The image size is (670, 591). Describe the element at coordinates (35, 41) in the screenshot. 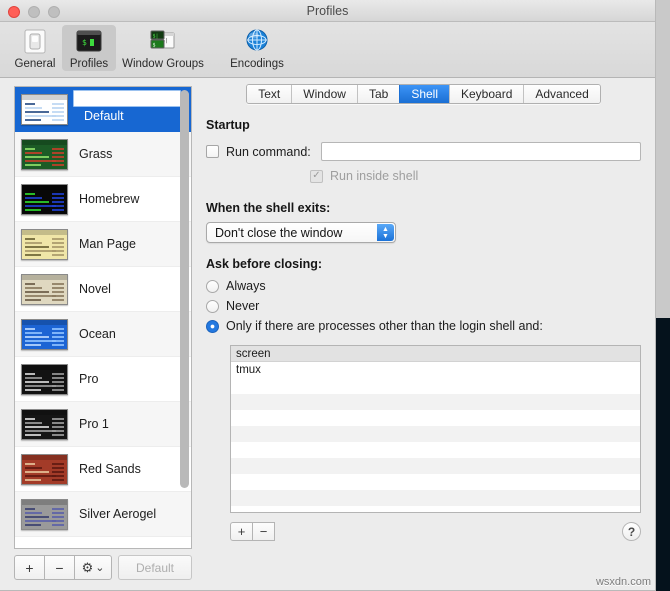

I see `general-icon` at that location.